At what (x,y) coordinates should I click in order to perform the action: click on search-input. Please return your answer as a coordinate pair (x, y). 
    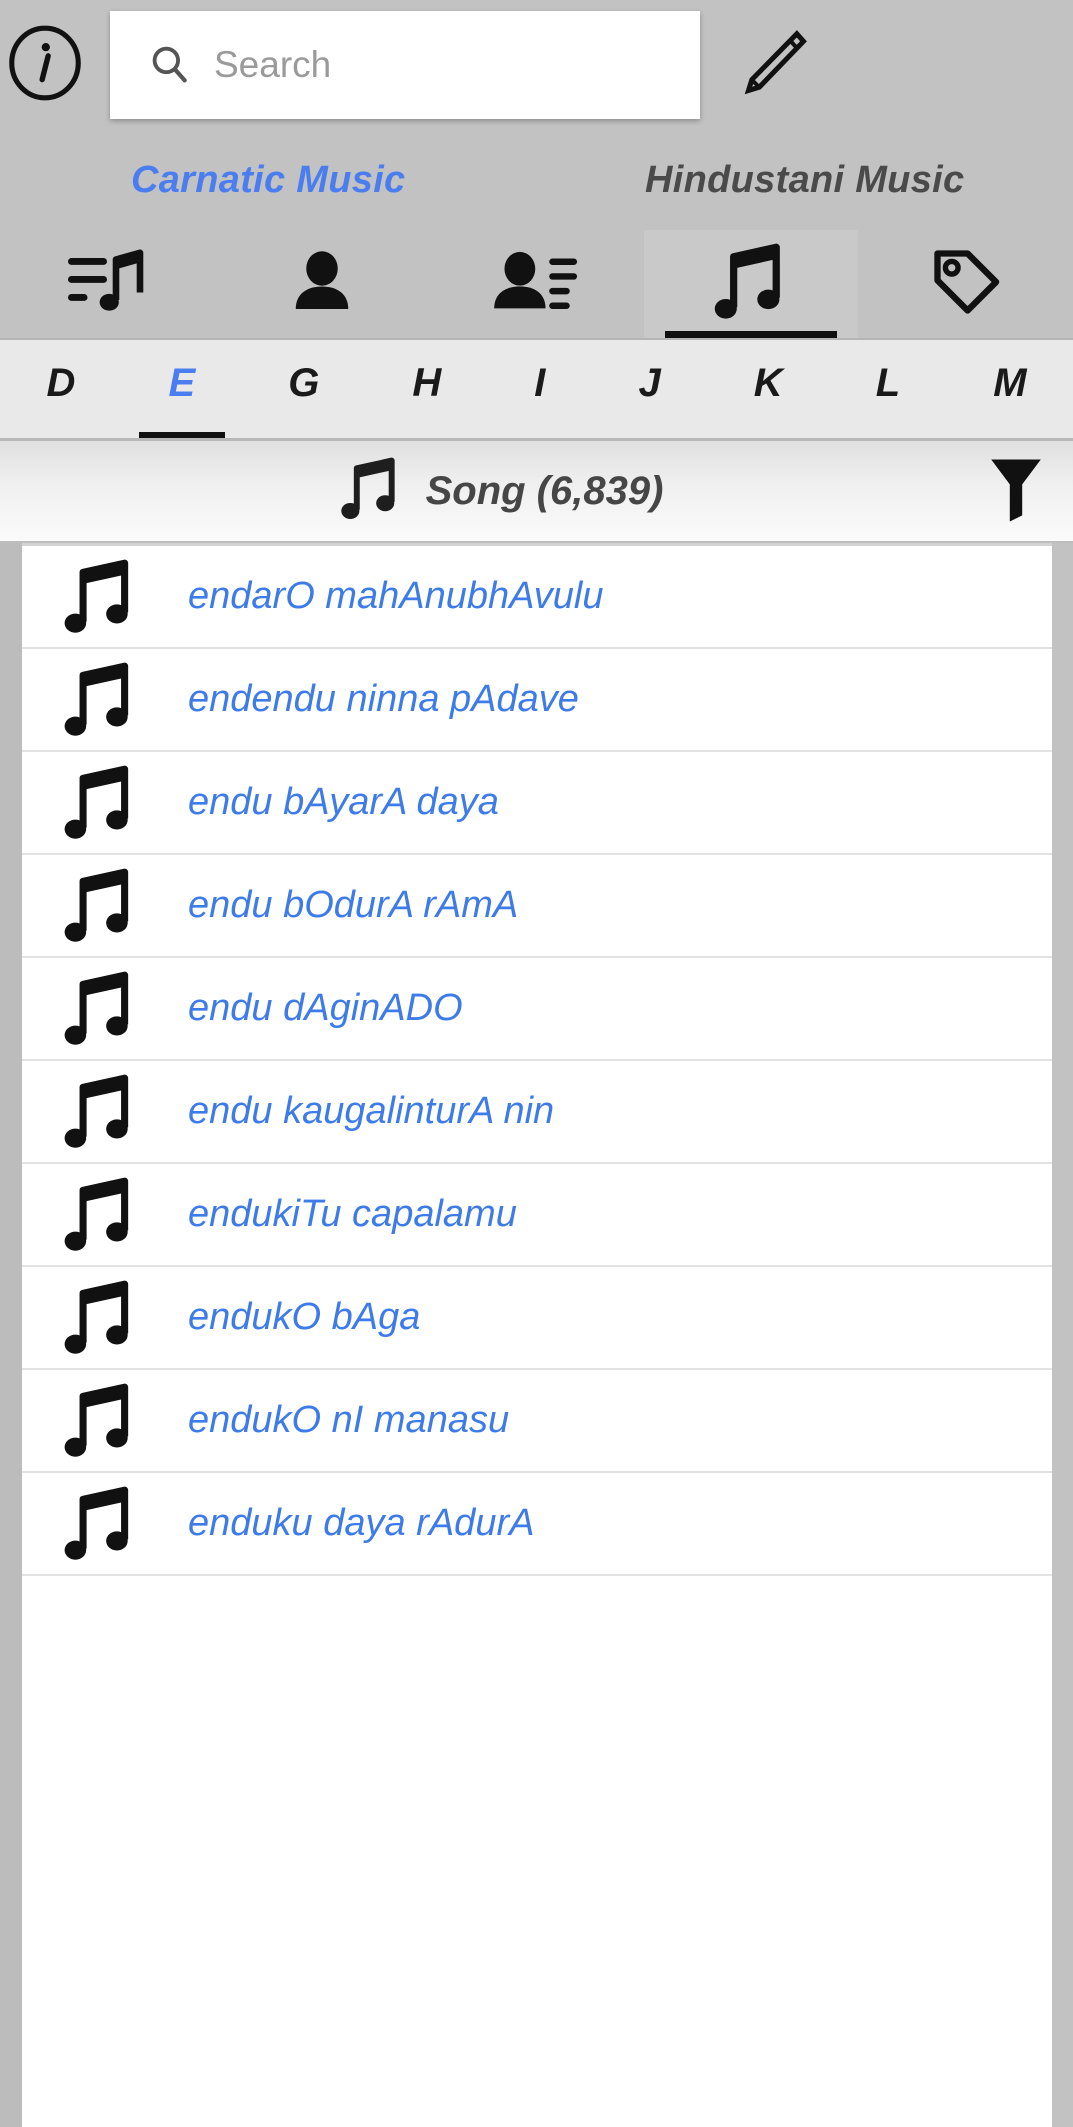
    Looking at the image, I should click on (457, 65).